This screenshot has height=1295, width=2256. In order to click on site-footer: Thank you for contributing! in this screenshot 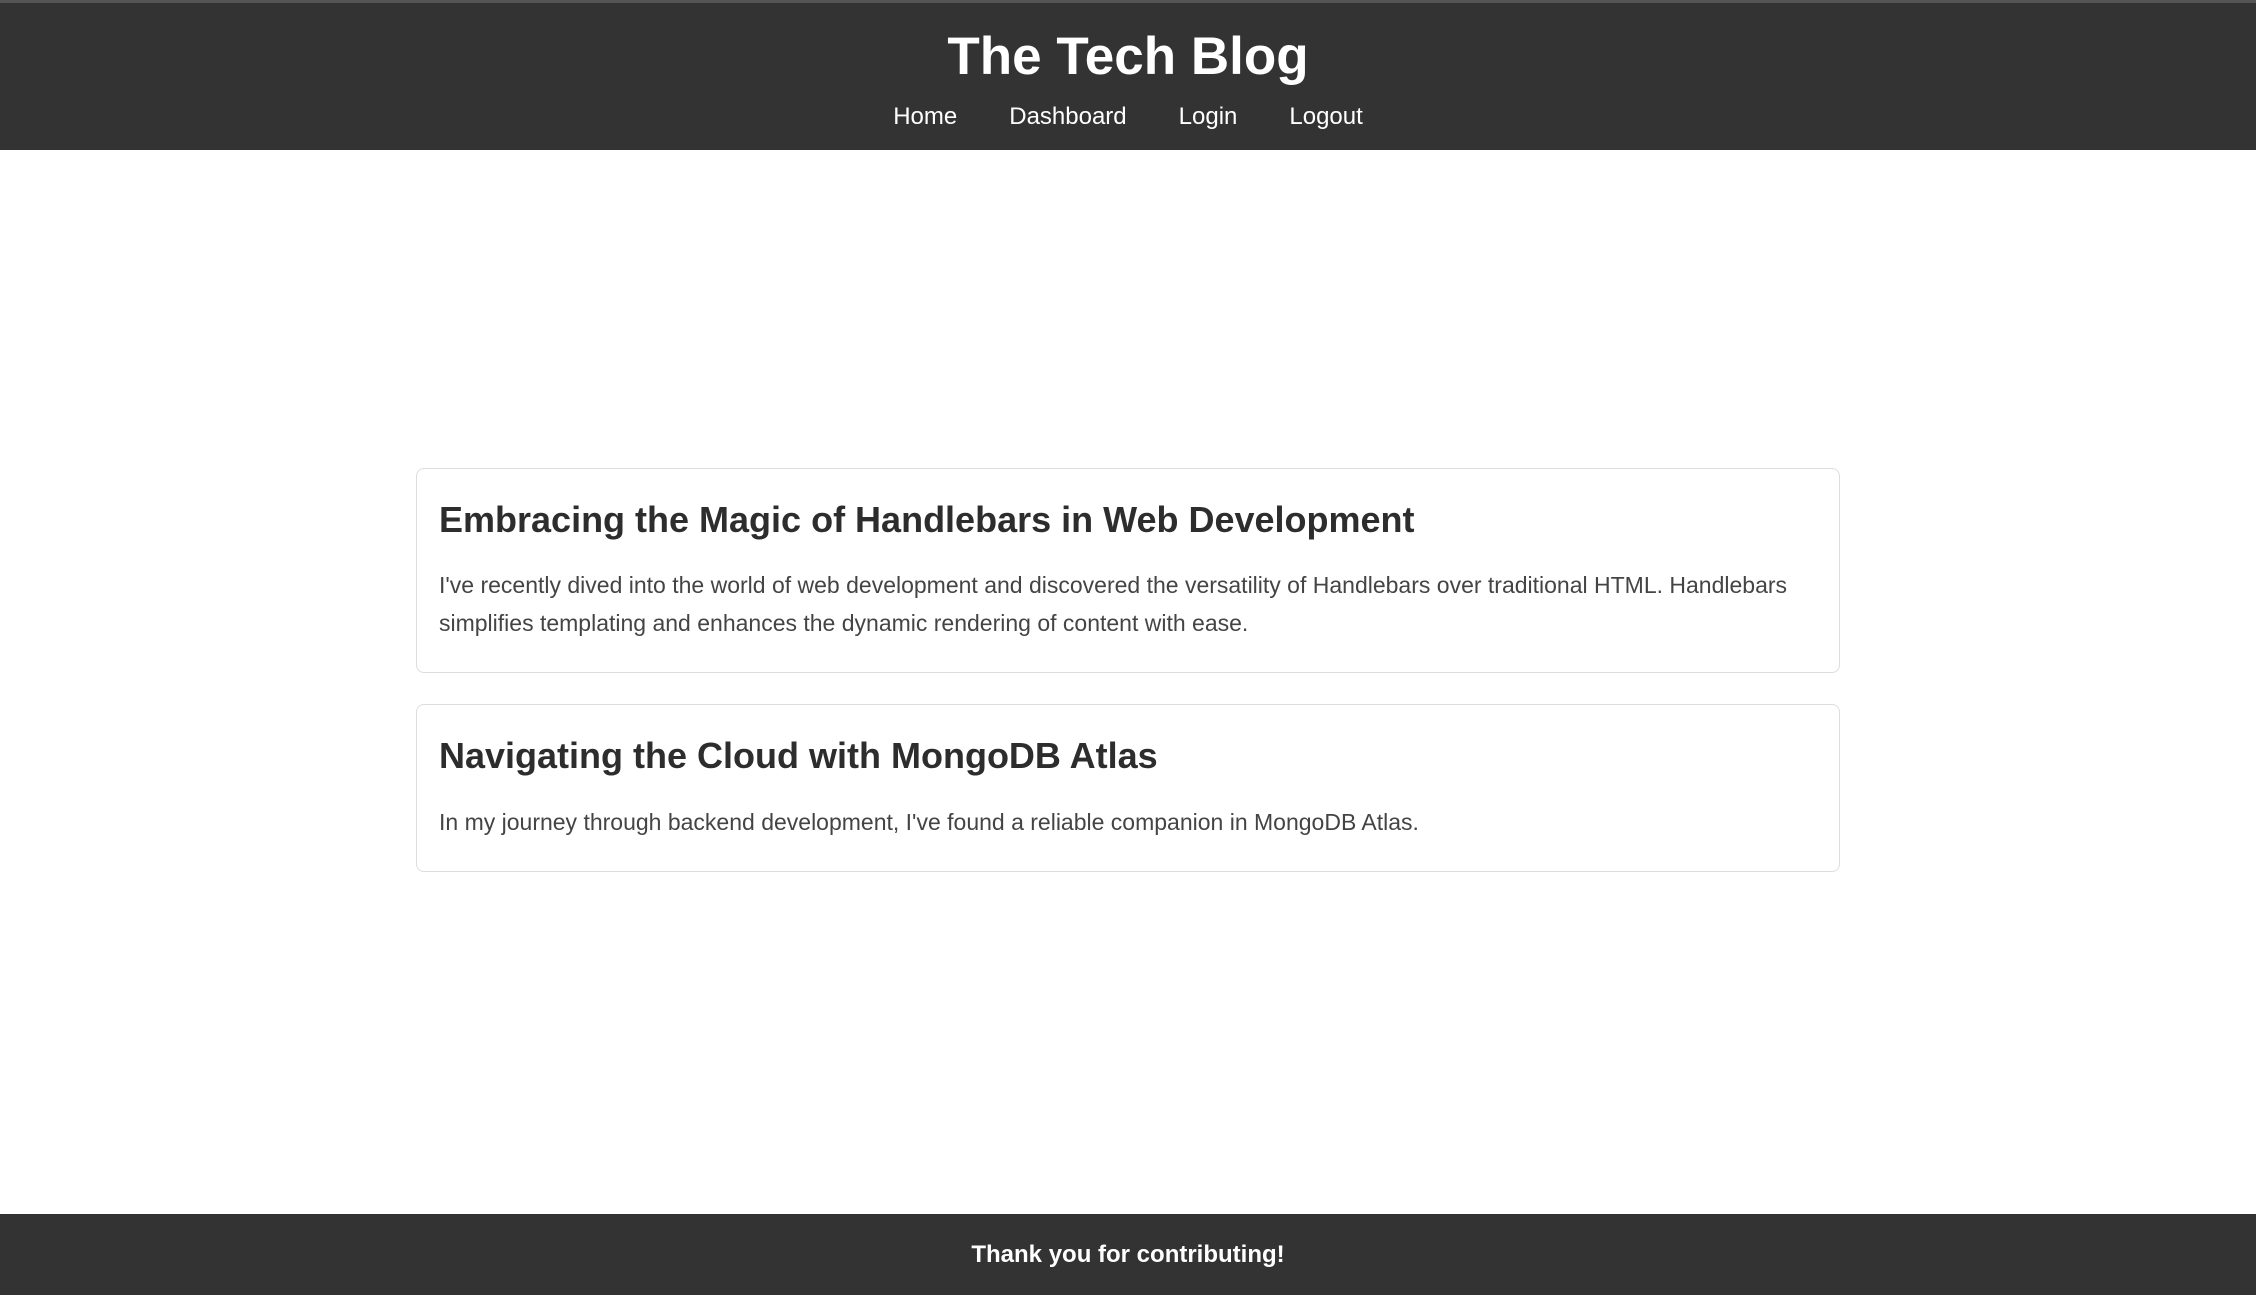, I will do `click(1128, 1254)`.